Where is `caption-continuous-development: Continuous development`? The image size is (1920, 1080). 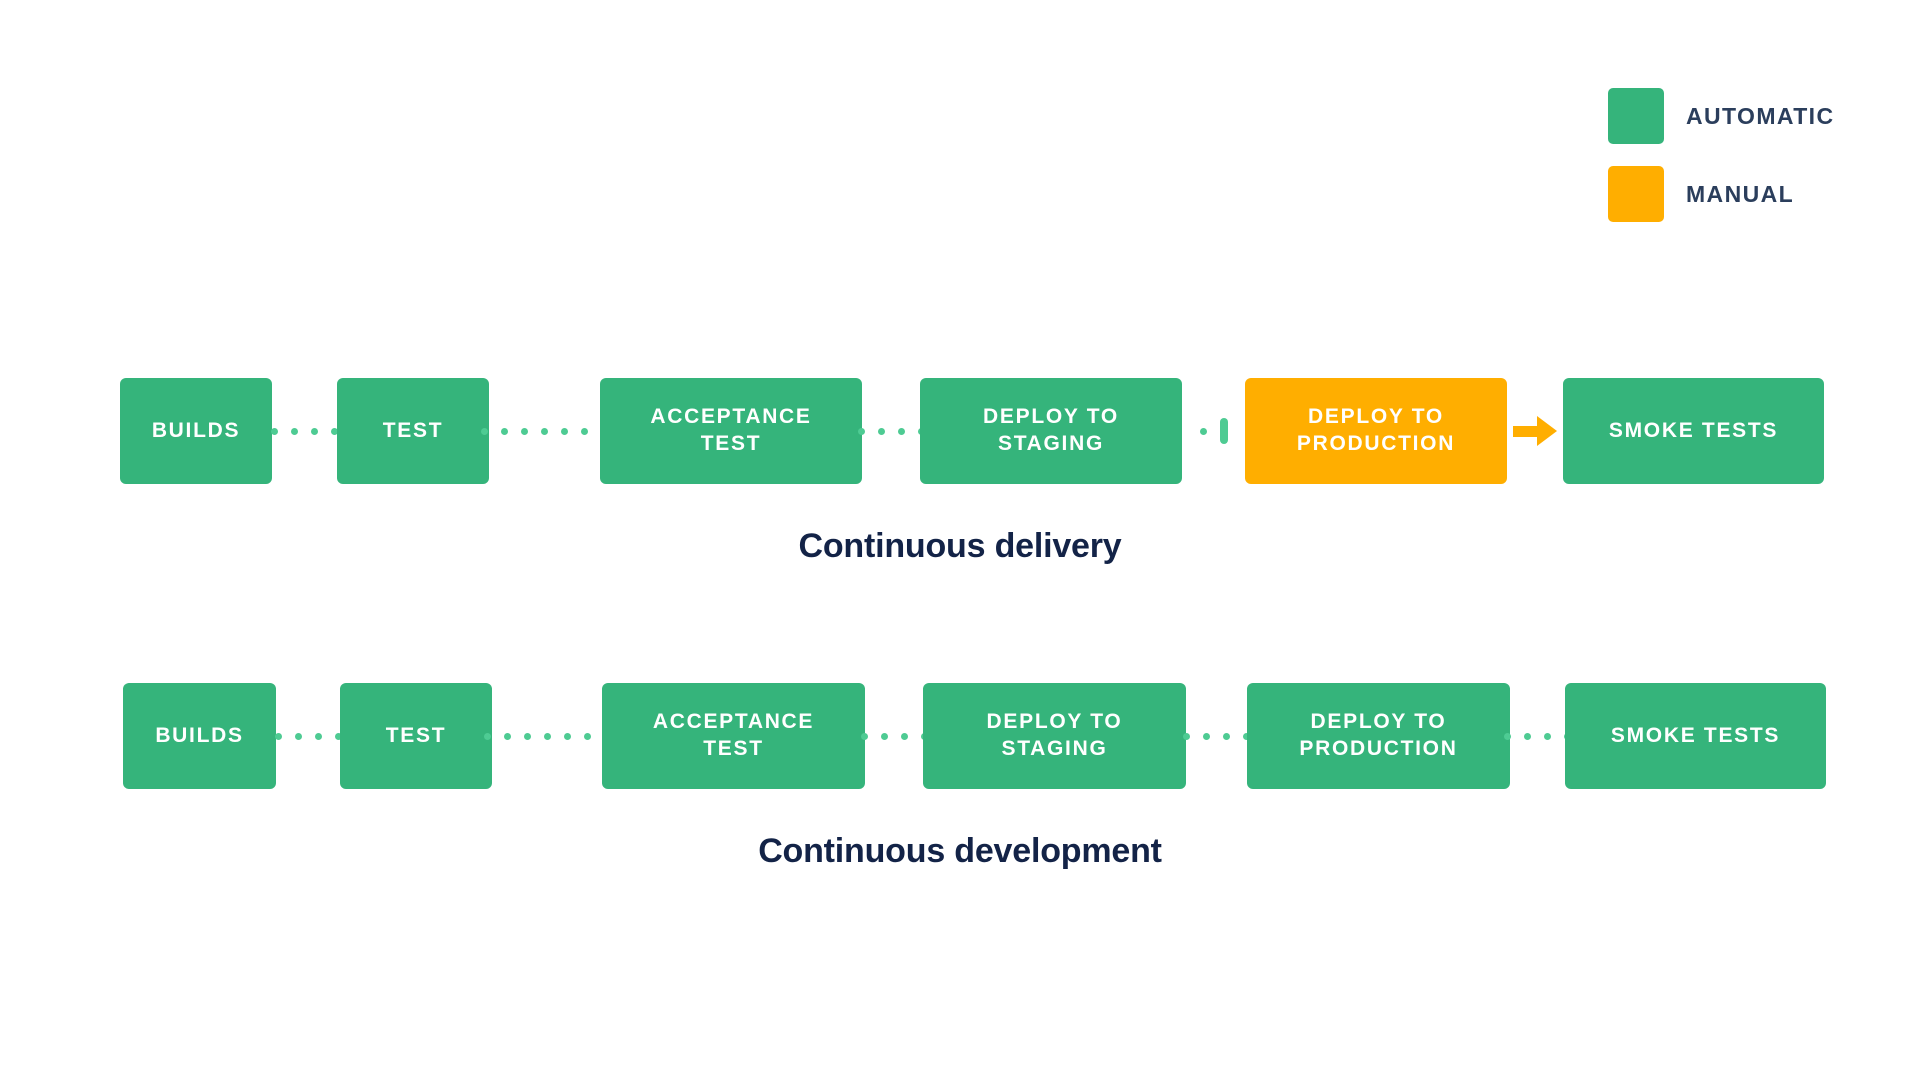 caption-continuous-development: Continuous development is located at coordinates (960, 851).